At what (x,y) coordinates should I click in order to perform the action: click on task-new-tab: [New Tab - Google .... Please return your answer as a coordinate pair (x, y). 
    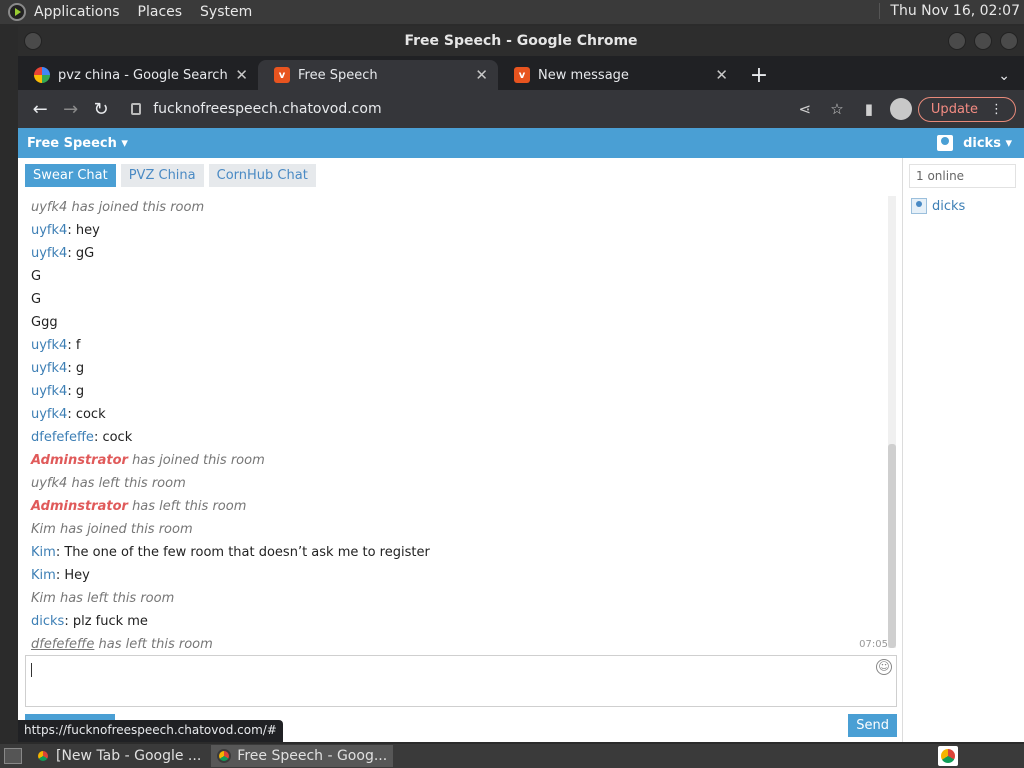
    Looking at the image, I should click on (118, 756).